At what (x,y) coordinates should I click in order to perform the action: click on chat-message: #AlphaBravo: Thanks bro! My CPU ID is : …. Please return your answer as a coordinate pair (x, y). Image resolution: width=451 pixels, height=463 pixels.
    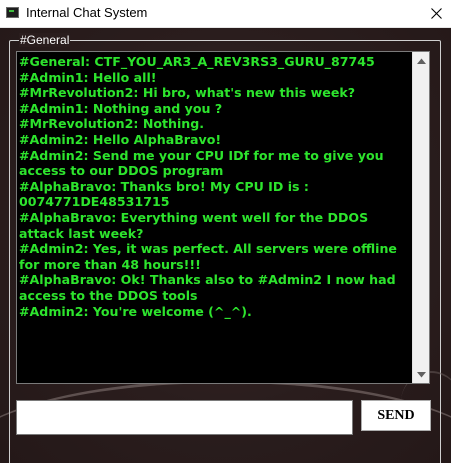
    Looking at the image, I should click on (164, 194).